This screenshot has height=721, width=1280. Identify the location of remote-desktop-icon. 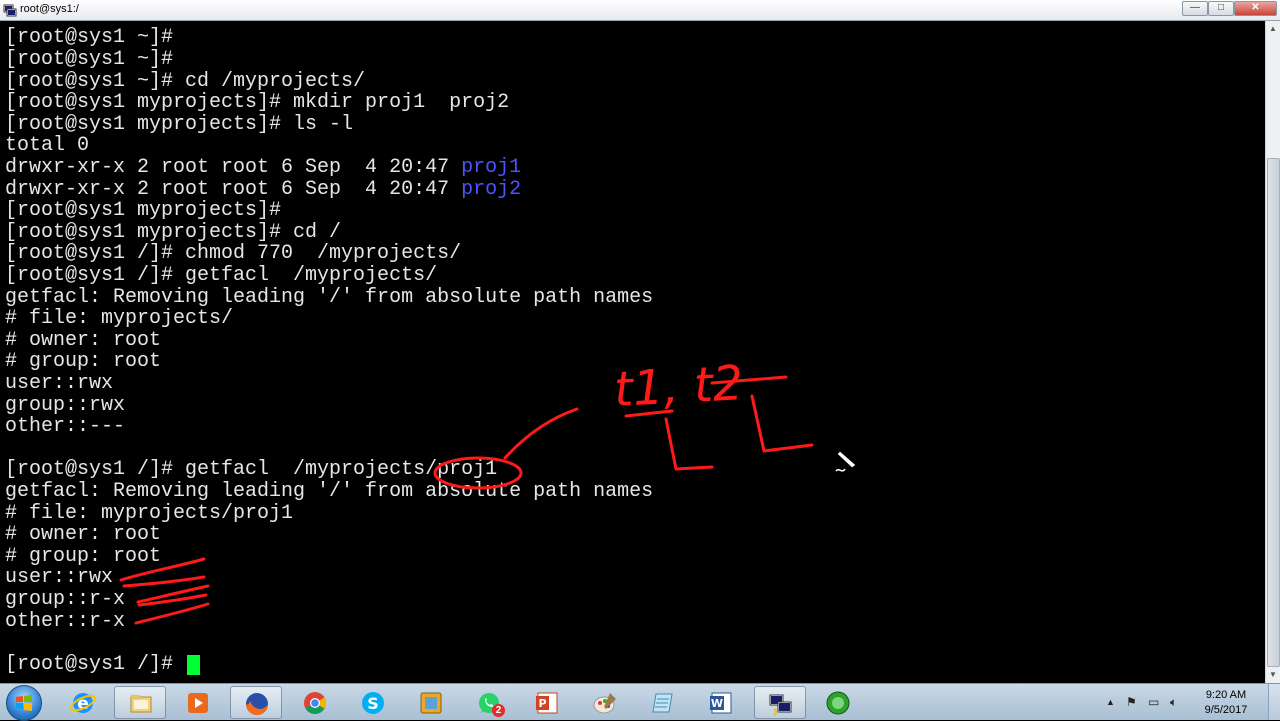
(780, 705).